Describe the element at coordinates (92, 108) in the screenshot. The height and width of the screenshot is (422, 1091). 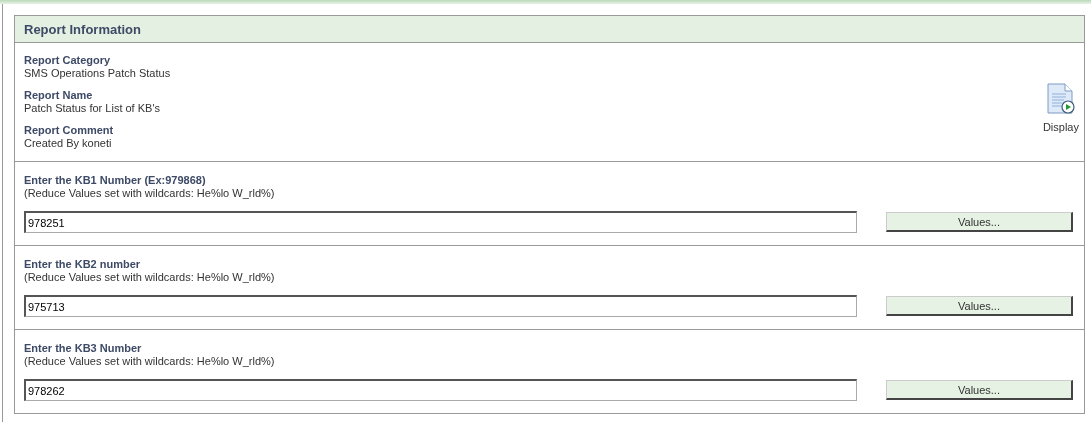
I see `field-value: Patch Status for List of KB's` at that location.